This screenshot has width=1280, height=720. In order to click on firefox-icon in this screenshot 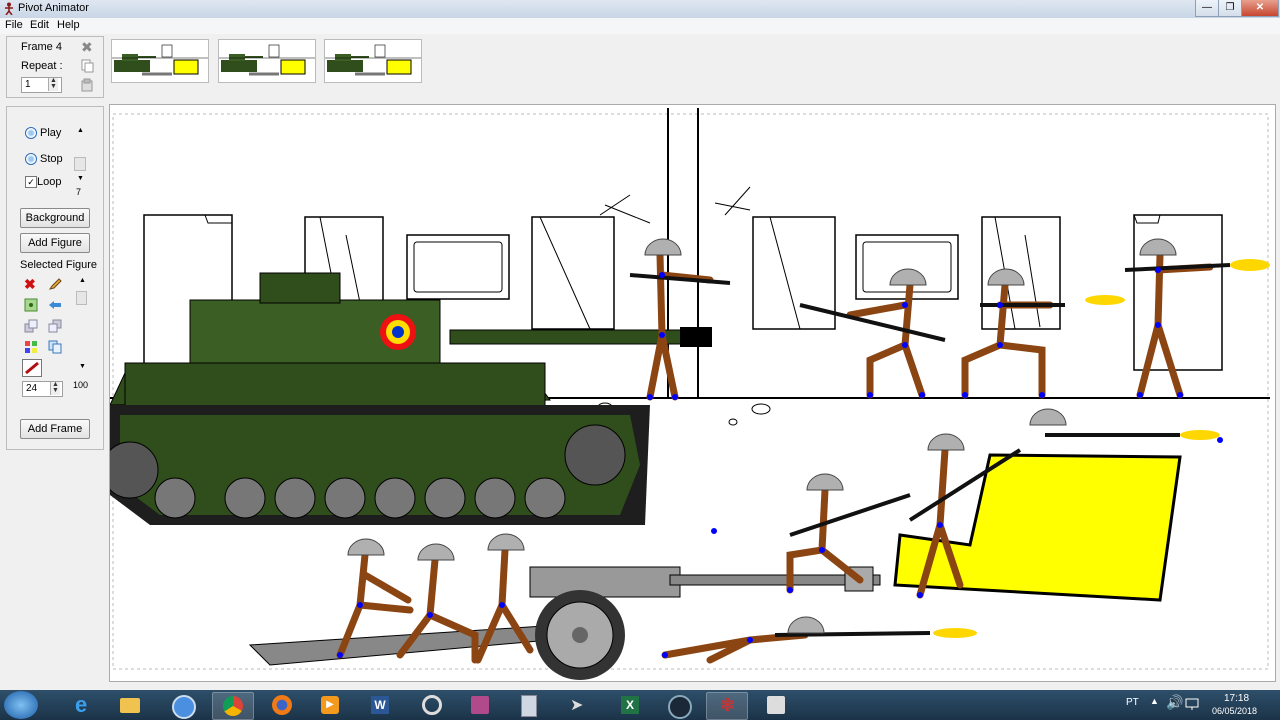, I will do `click(282, 705)`.